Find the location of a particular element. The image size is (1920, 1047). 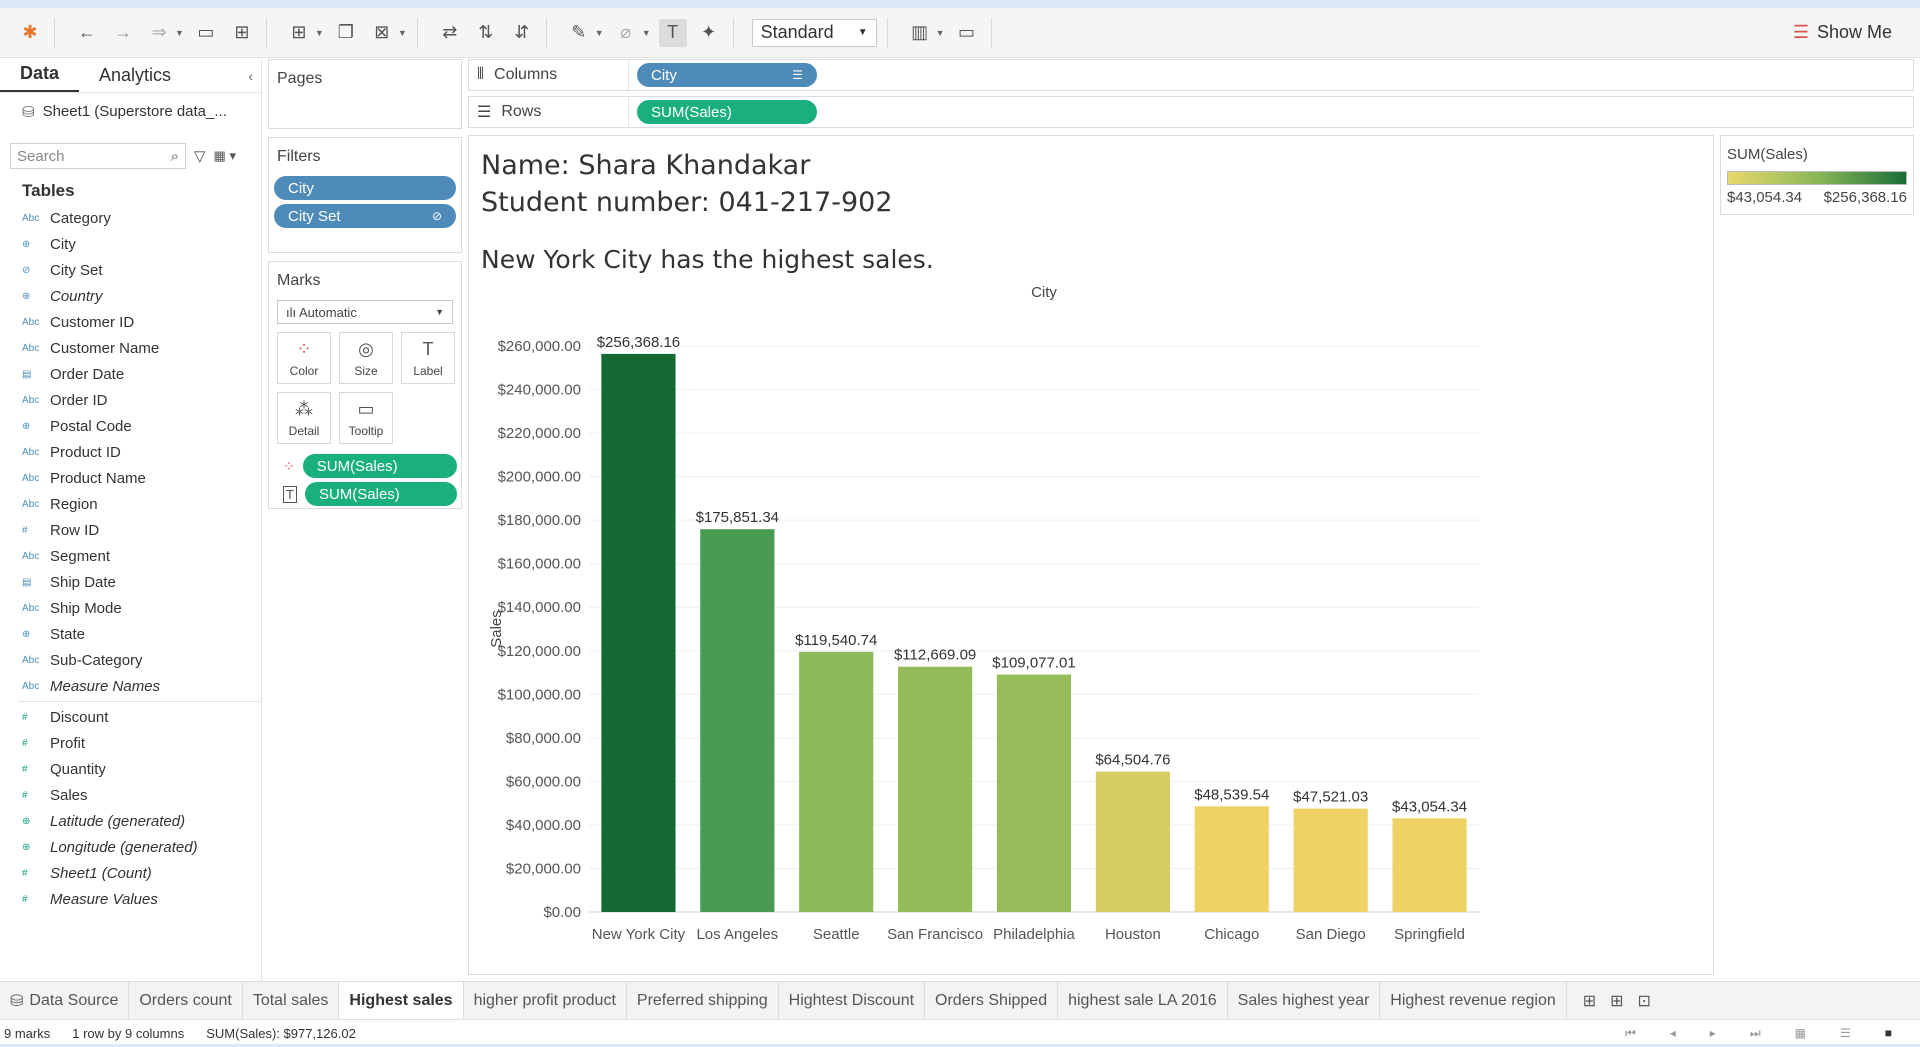

new-dashboard-icon: ⊞ is located at coordinates (1616, 1001).